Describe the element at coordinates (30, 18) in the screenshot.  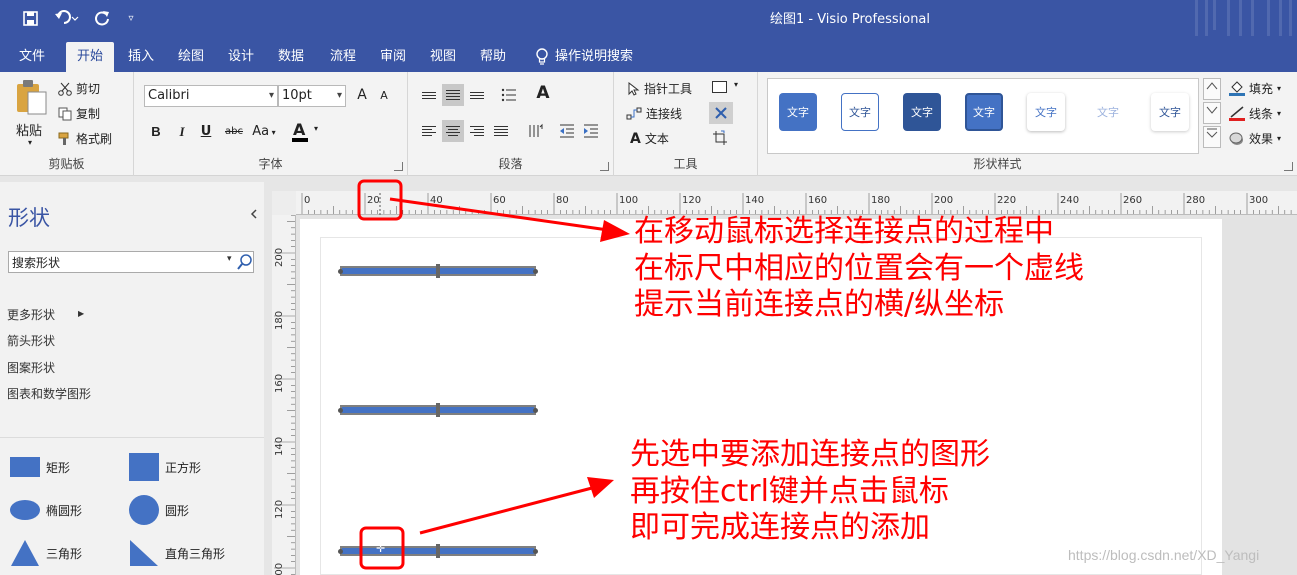
I see `save-icon` at that location.